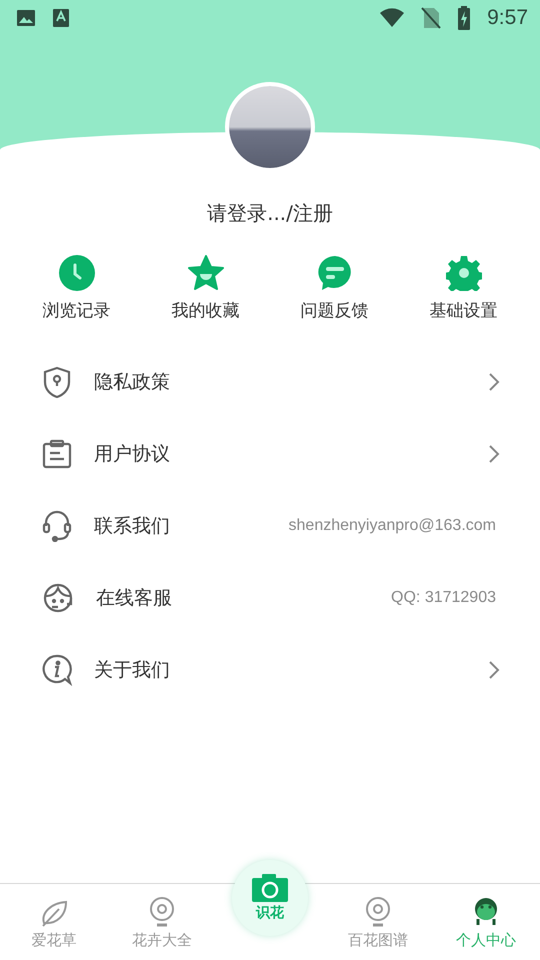 The image size is (540, 960). I want to click on login-link: 请登录.../注册, so click(270, 213).